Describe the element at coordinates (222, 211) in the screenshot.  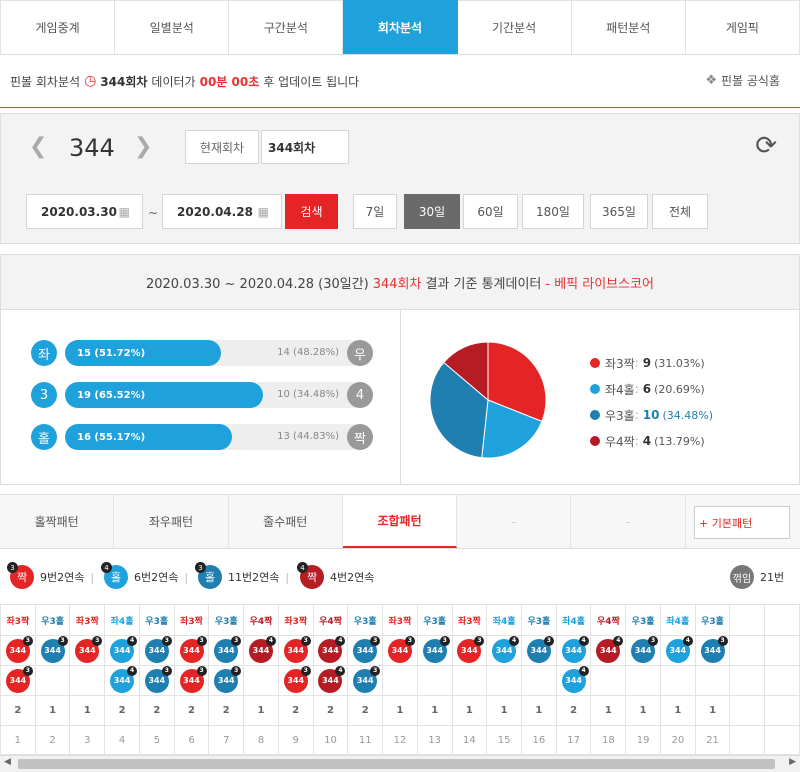
I see `date-to-field: 2020.04.28 ▦` at that location.